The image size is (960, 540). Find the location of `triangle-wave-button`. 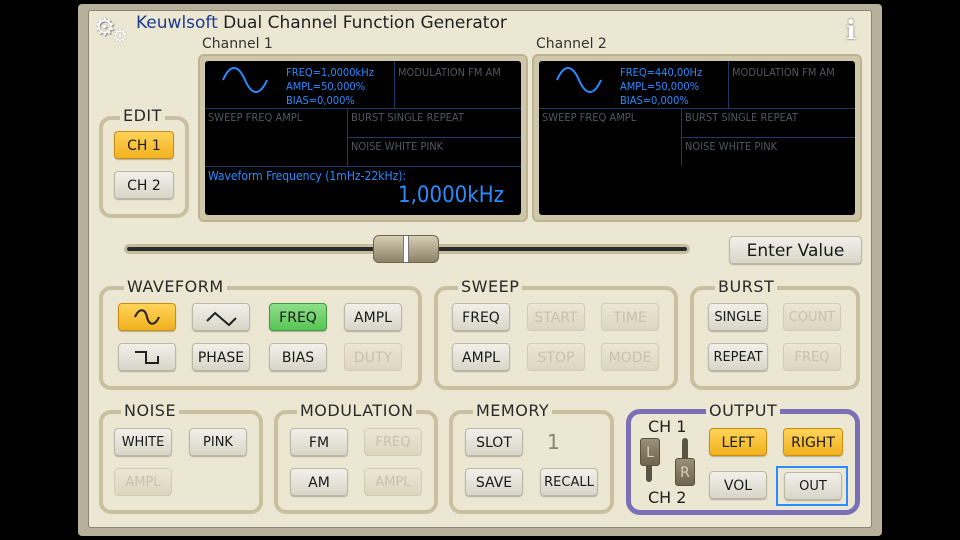

triangle-wave-button is located at coordinates (221, 317).